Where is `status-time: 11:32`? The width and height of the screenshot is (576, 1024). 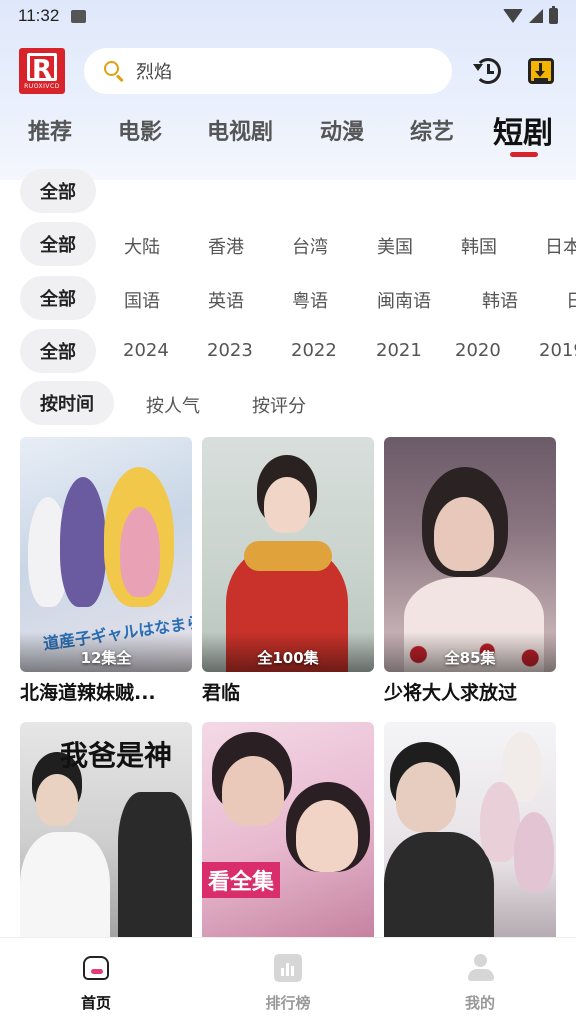 status-time: 11:32 is located at coordinates (39, 15).